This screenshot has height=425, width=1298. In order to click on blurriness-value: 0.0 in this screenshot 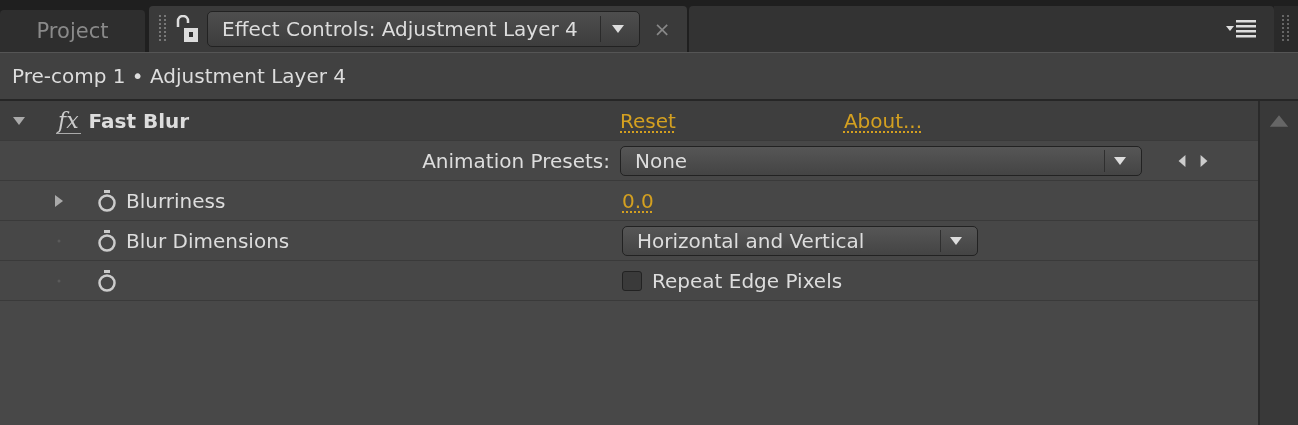, I will do `click(638, 200)`.